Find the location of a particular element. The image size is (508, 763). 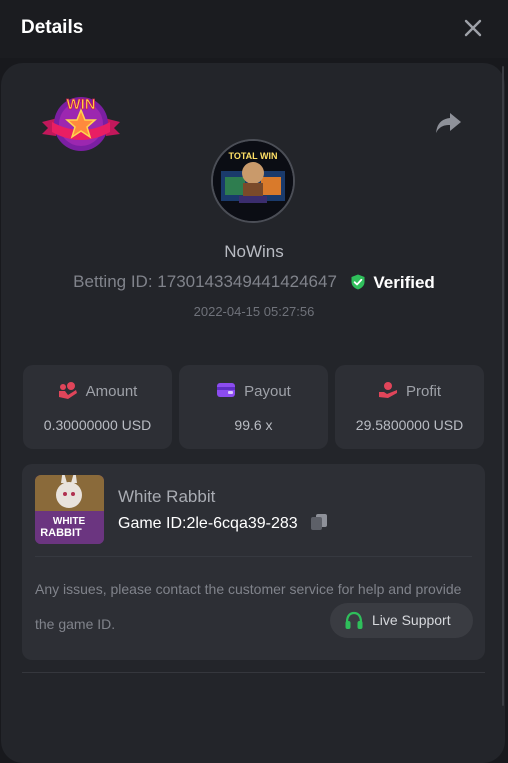

scrollbar is located at coordinates (503, 386).